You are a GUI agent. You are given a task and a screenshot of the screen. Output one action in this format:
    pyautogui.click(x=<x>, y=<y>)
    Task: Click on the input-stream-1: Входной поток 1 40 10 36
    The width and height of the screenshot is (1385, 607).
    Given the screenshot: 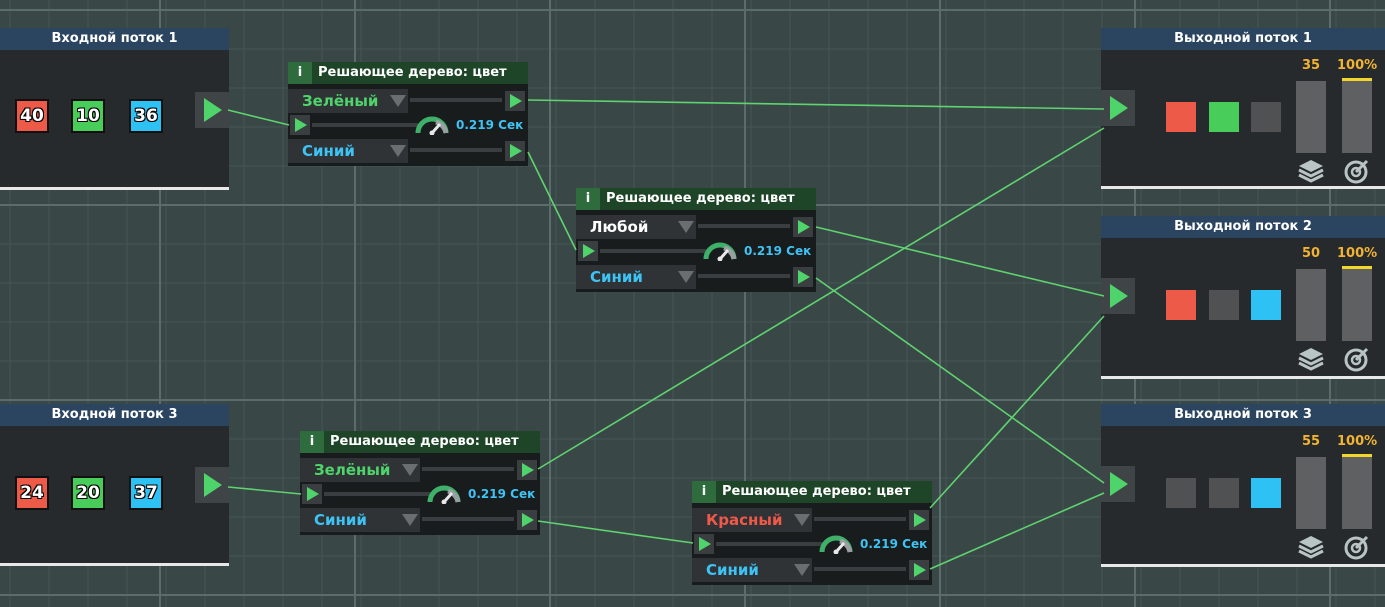 What is the action you would take?
    pyautogui.click(x=114, y=109)
    